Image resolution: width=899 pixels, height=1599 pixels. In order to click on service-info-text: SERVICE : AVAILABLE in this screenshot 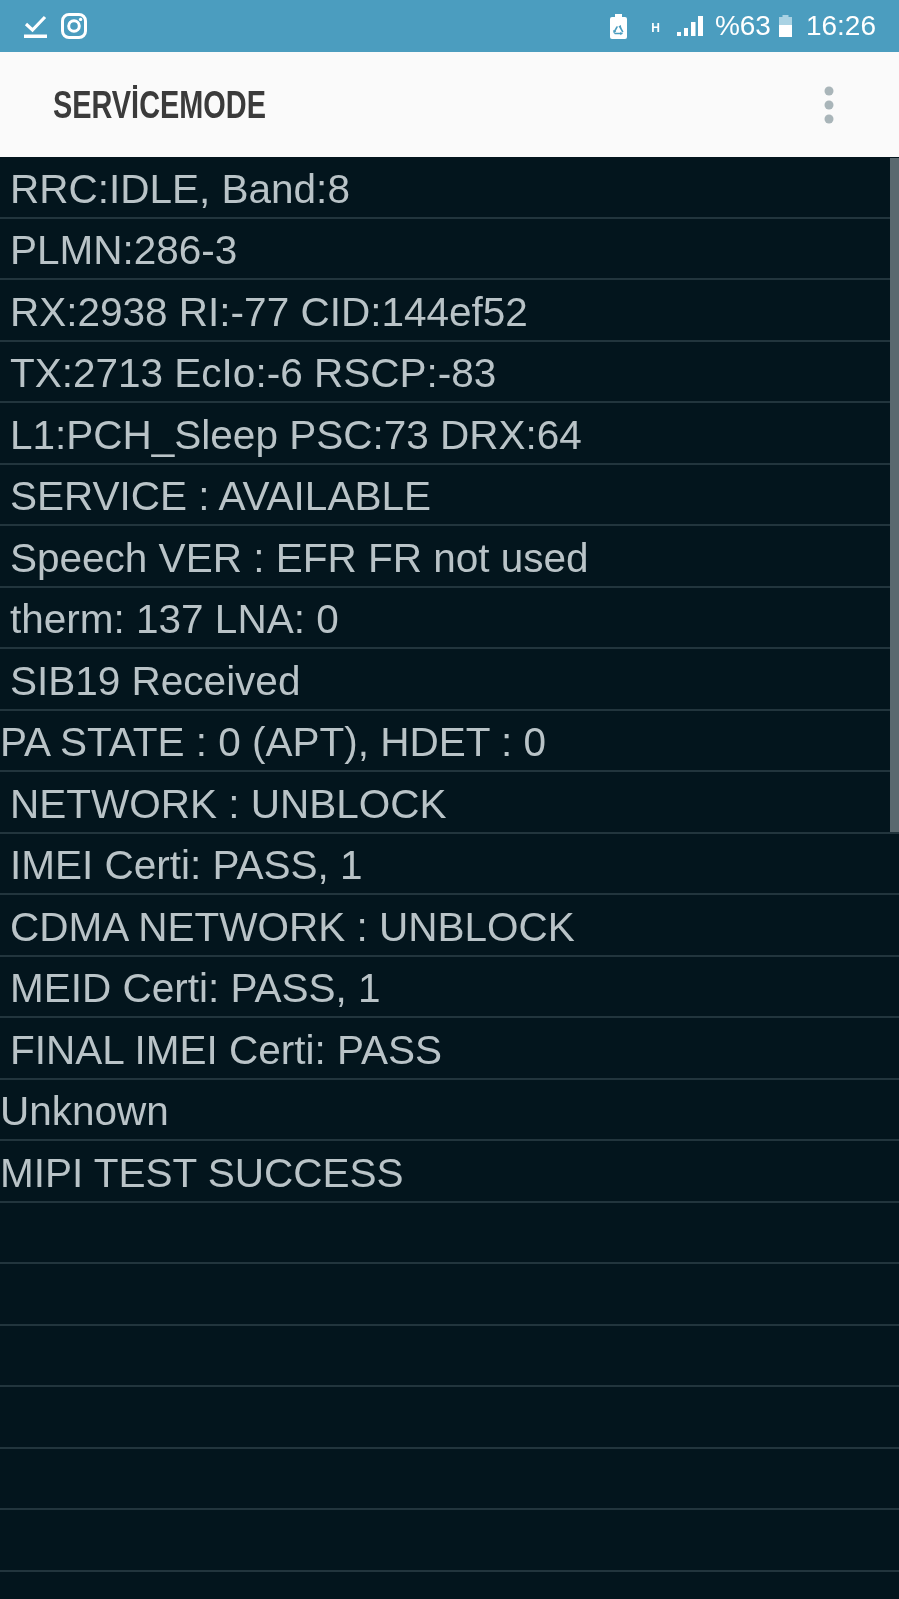, I will do `click(220, 496)`.